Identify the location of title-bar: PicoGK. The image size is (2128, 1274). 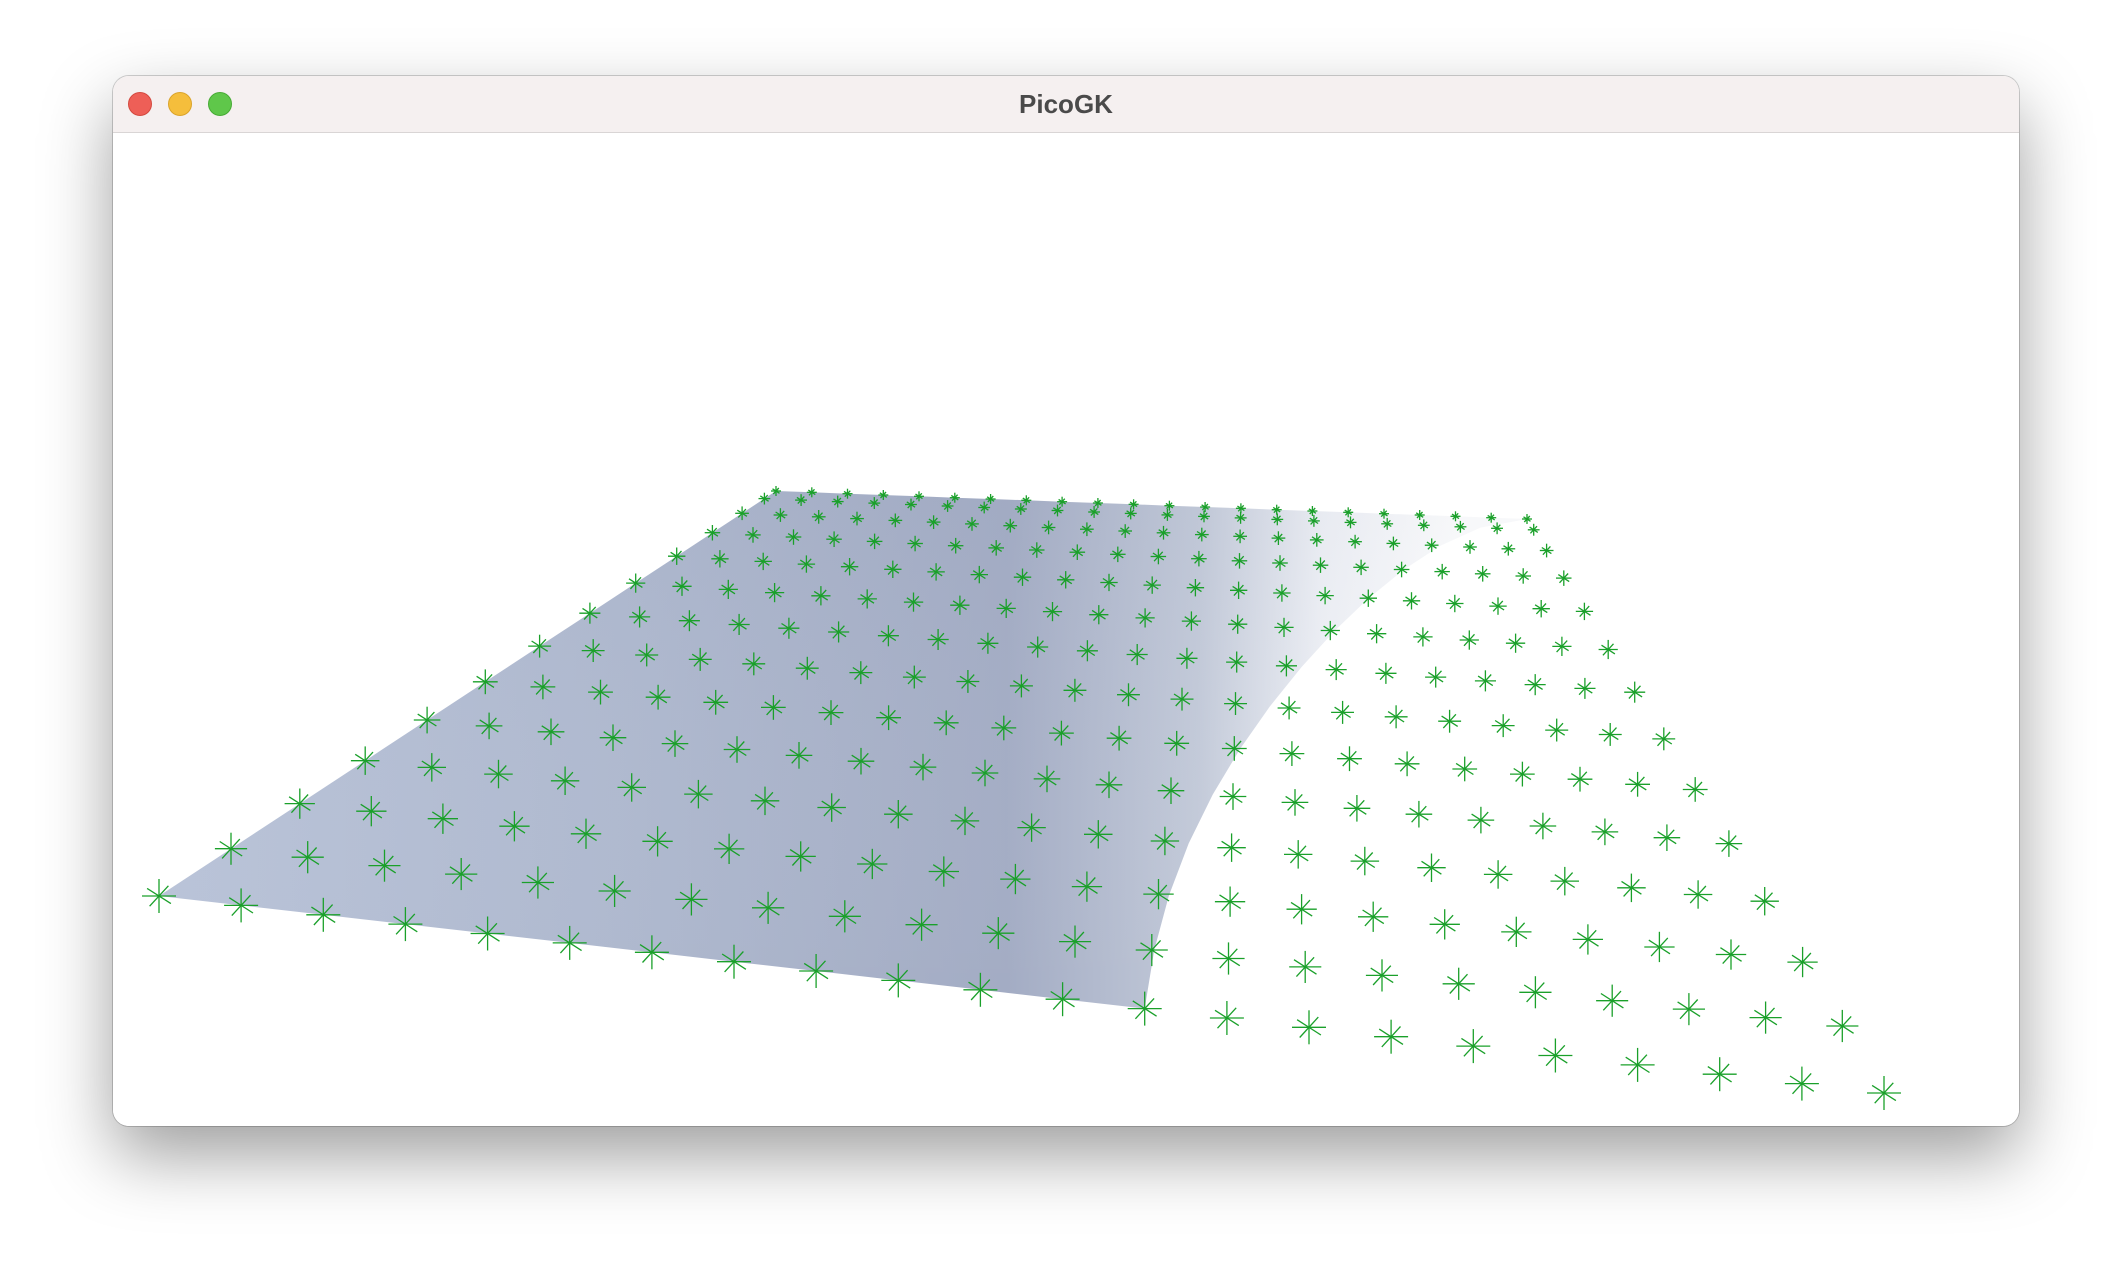
(1066, 104).